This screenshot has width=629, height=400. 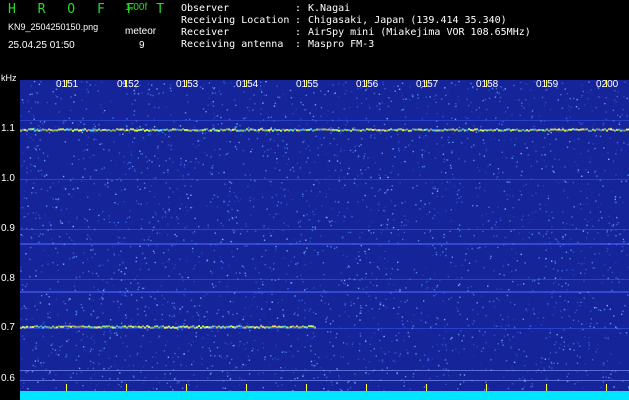 What do you see at coordinates (8, 378) in the screenshot?
I see `y-tick-label: 0.6` at bounding box center [8, 378].